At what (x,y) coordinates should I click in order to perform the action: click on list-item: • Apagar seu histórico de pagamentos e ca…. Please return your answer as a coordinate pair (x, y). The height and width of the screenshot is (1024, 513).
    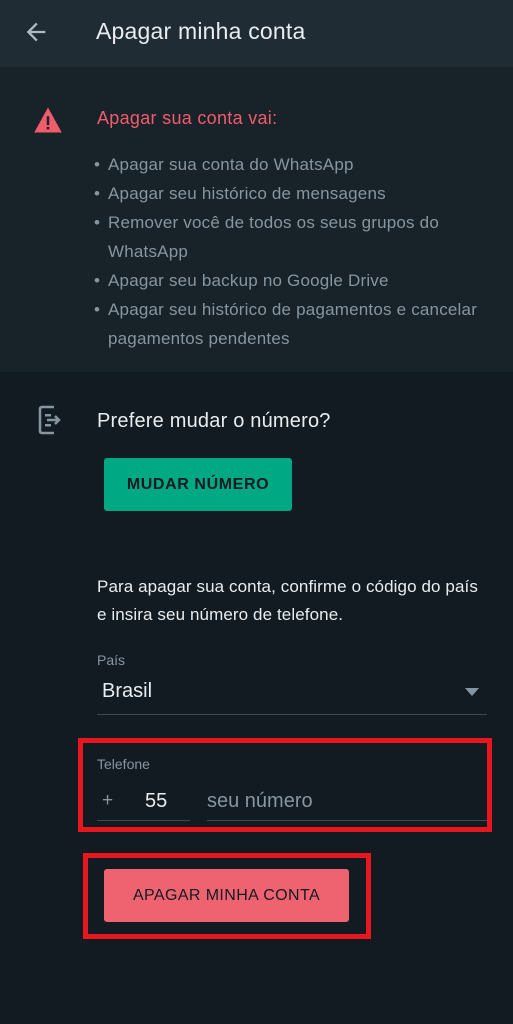
    Looking at the image, I should click on (286, 324).